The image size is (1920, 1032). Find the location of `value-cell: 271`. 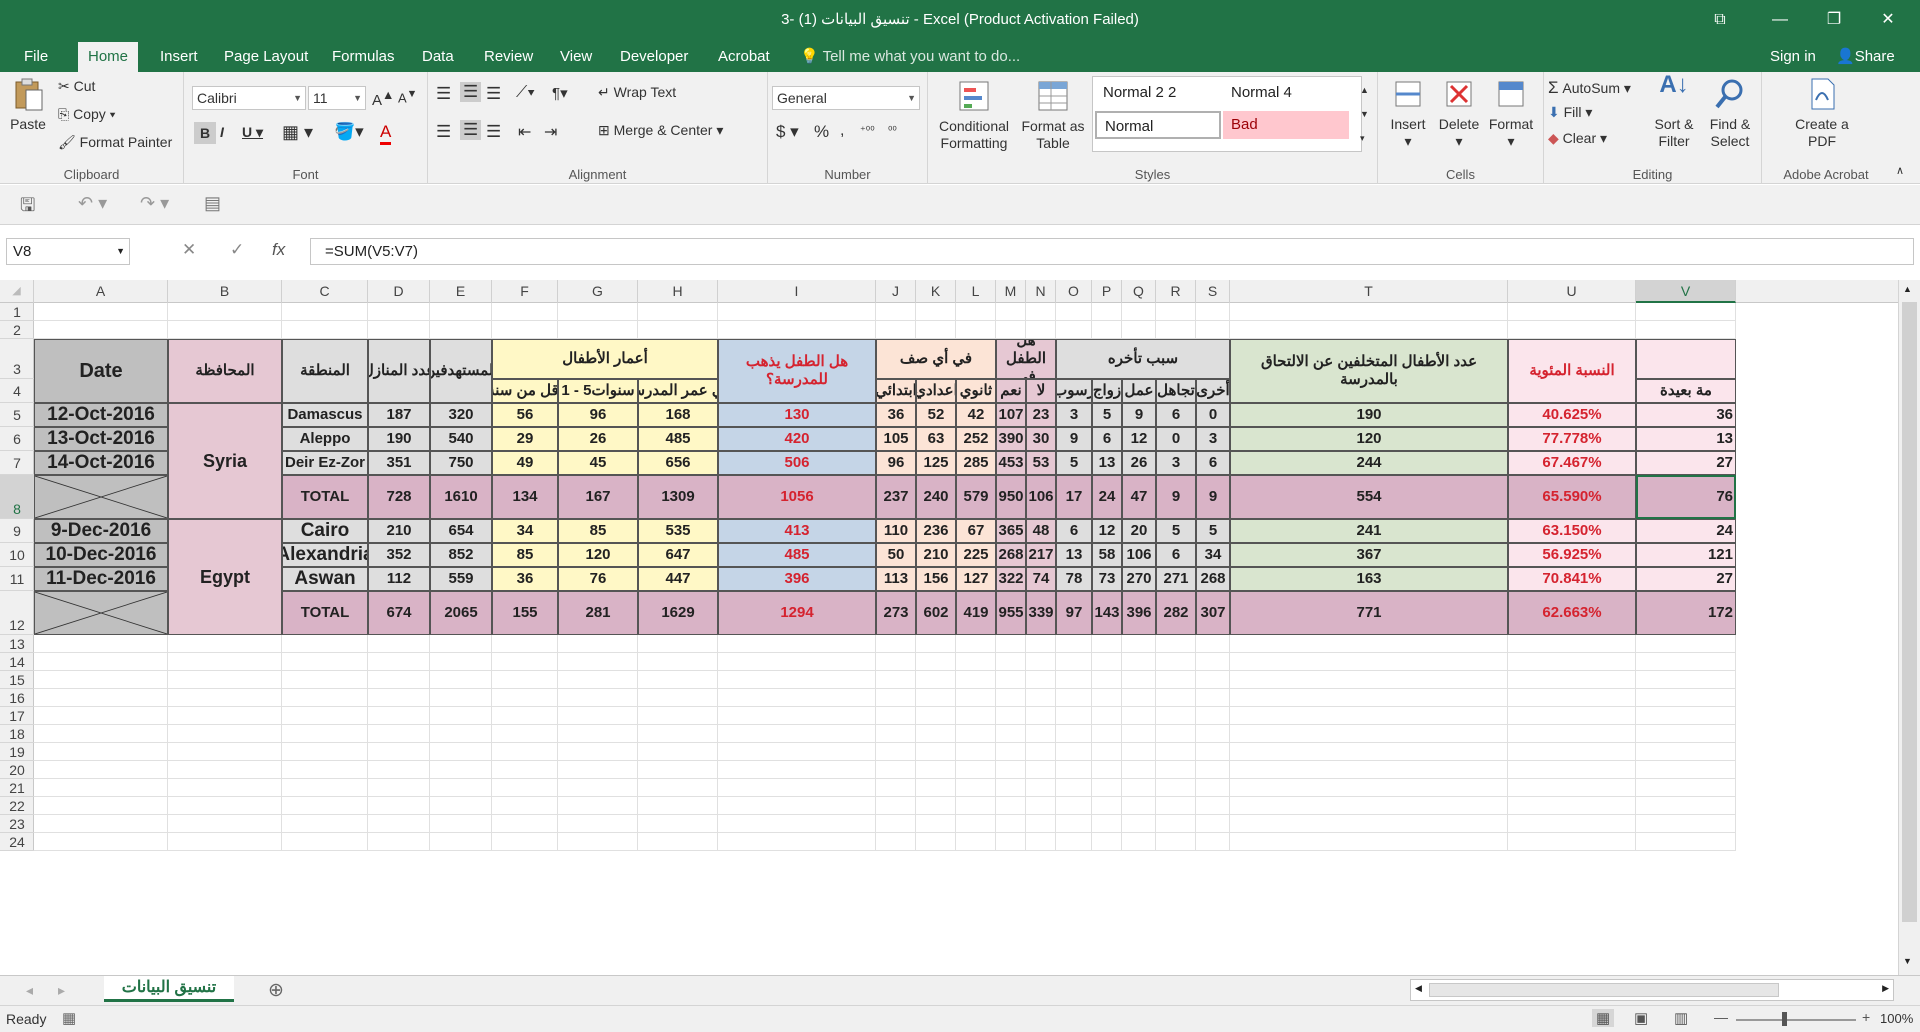

value-cell: 271 is located at coordinates (1176, 579).